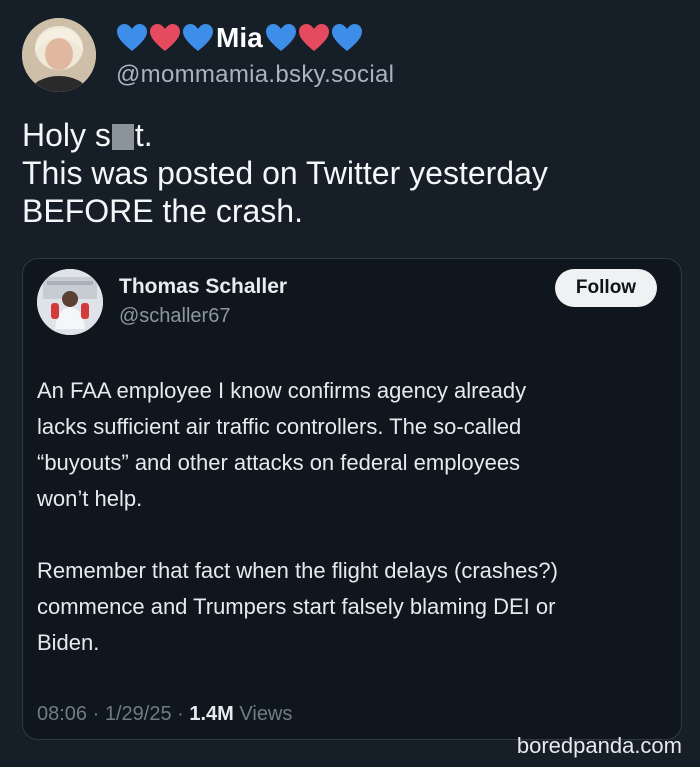 The image size is (700, 767). Describe the element at coordinates (143, 135) in the screenshot. I see `post-text-fragment: t.` at that location.